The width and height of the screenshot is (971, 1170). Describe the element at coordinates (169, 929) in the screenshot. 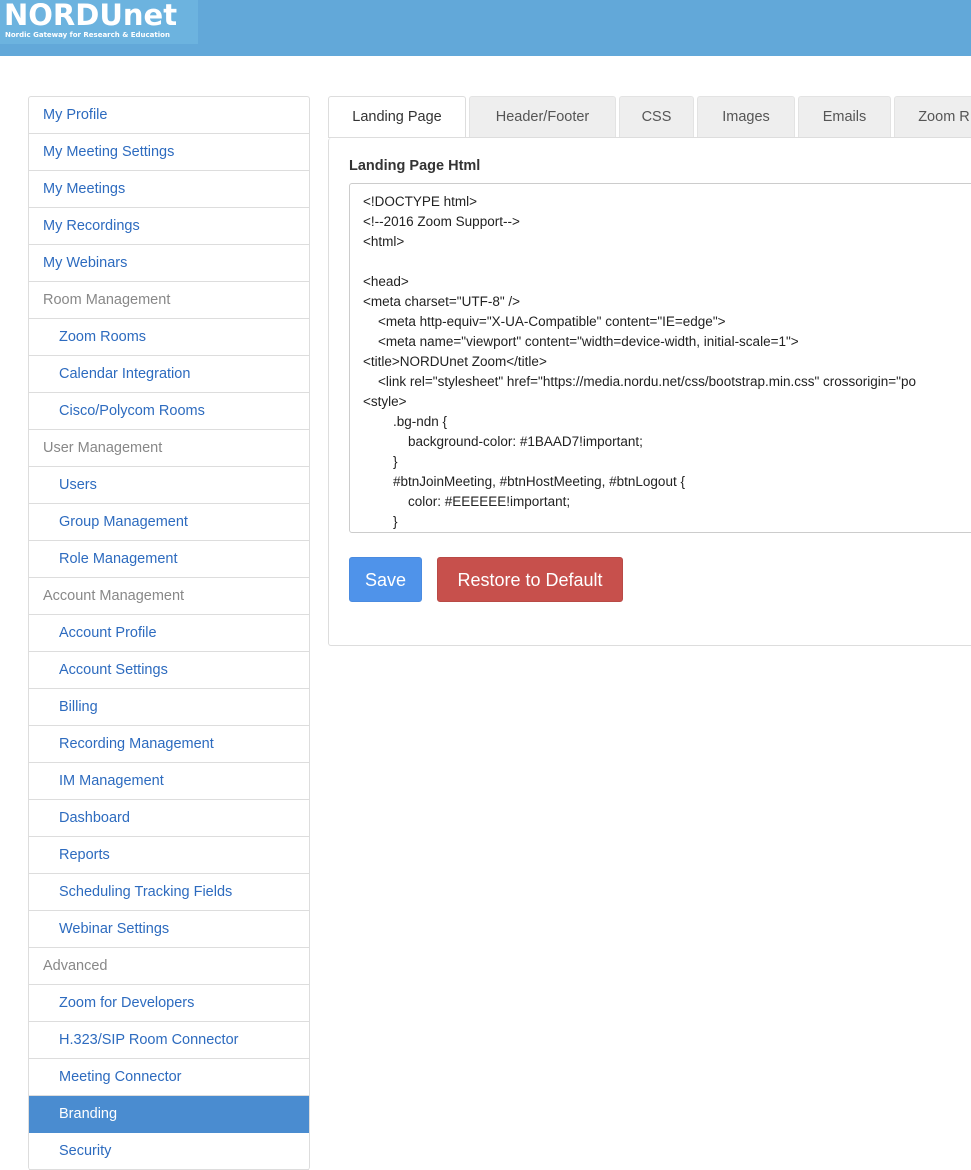

I see `sidebar-item-webinar-settings: Webinar Settings` at that location.